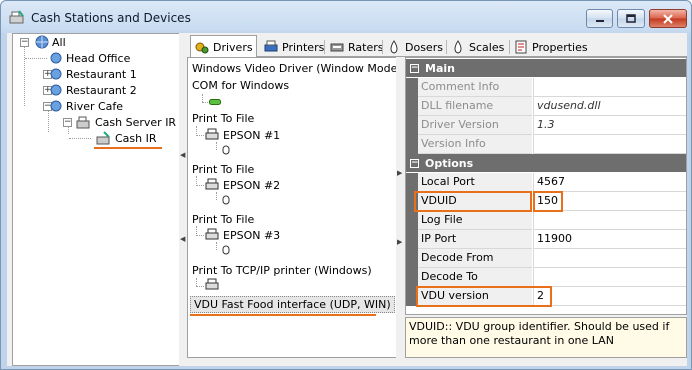 Image resolution: width=692 pixels, height=370 pixels. I want to click on minimize-button, so click(599, 18).